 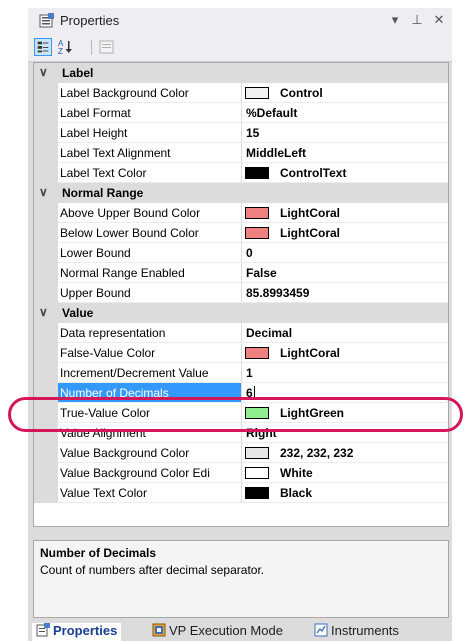 I want to click on property-value: False, so click(x=261, y=273).